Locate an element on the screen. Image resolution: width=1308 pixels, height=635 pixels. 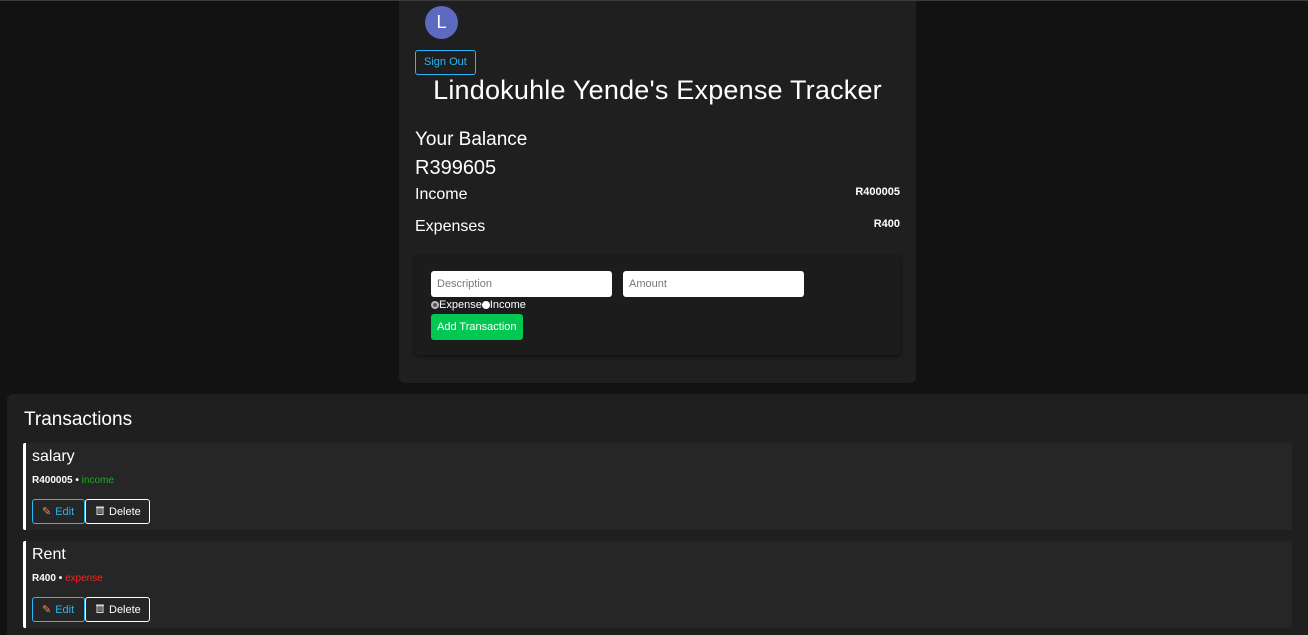
sign-out-button: Sign Out is located at coordinates (445, 62).